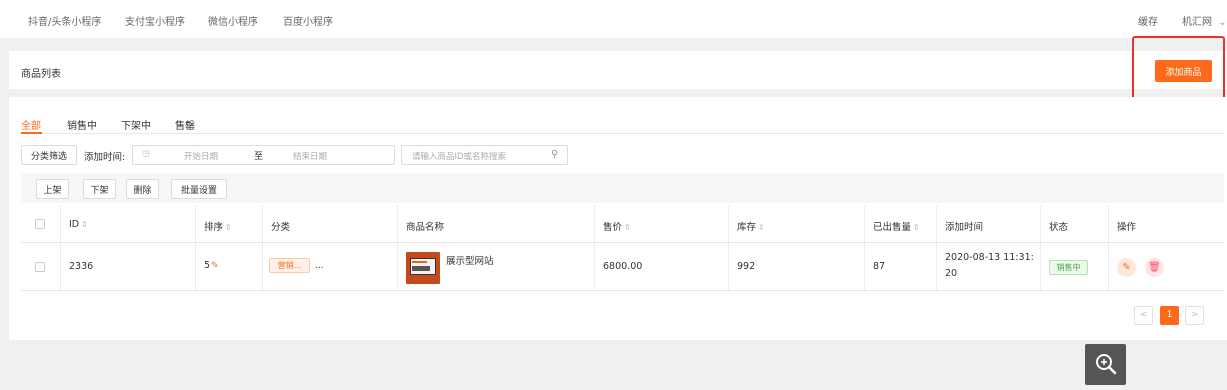 This screenshot has width=1227, height=390. Describe the element at coordinates (49, 155) in the screenshot. I see `category-filter-button: 分类筛选` at that location.